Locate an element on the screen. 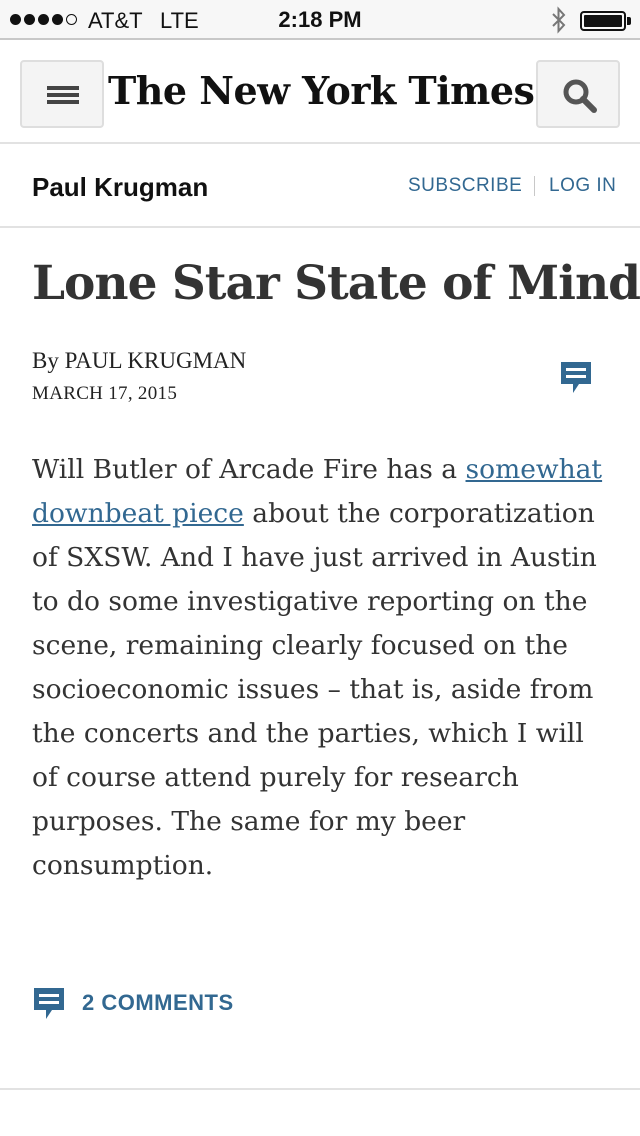  masthead: The New York Times is located at coordinates (320, 93).